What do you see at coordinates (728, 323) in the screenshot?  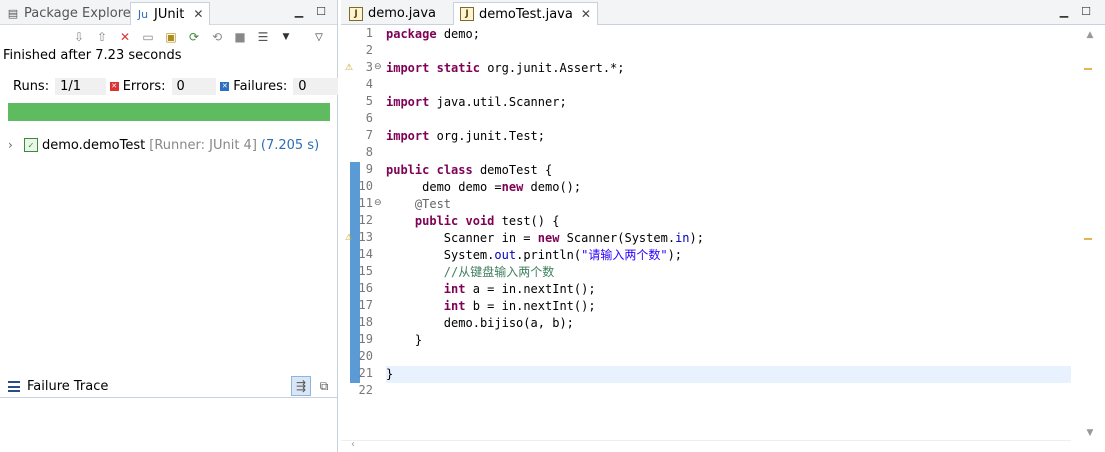 I see `code-line: demo.bijiso(a, b);` at bounding box center [728, 323].